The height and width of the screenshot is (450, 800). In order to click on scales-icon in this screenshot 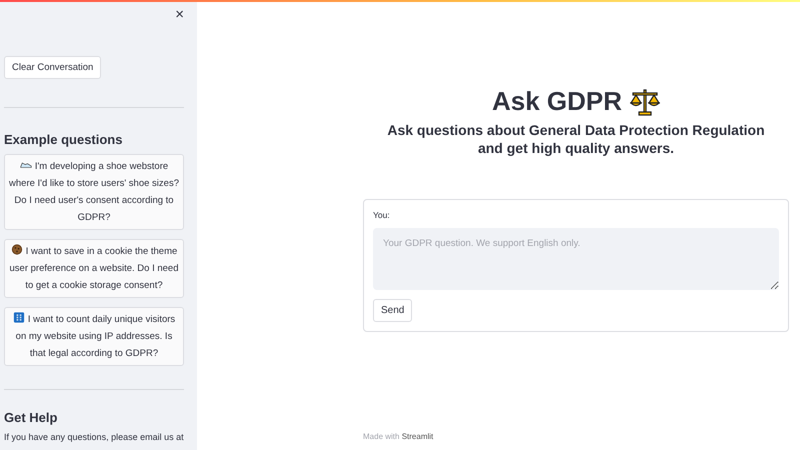, I will do `click(645, 101)`.